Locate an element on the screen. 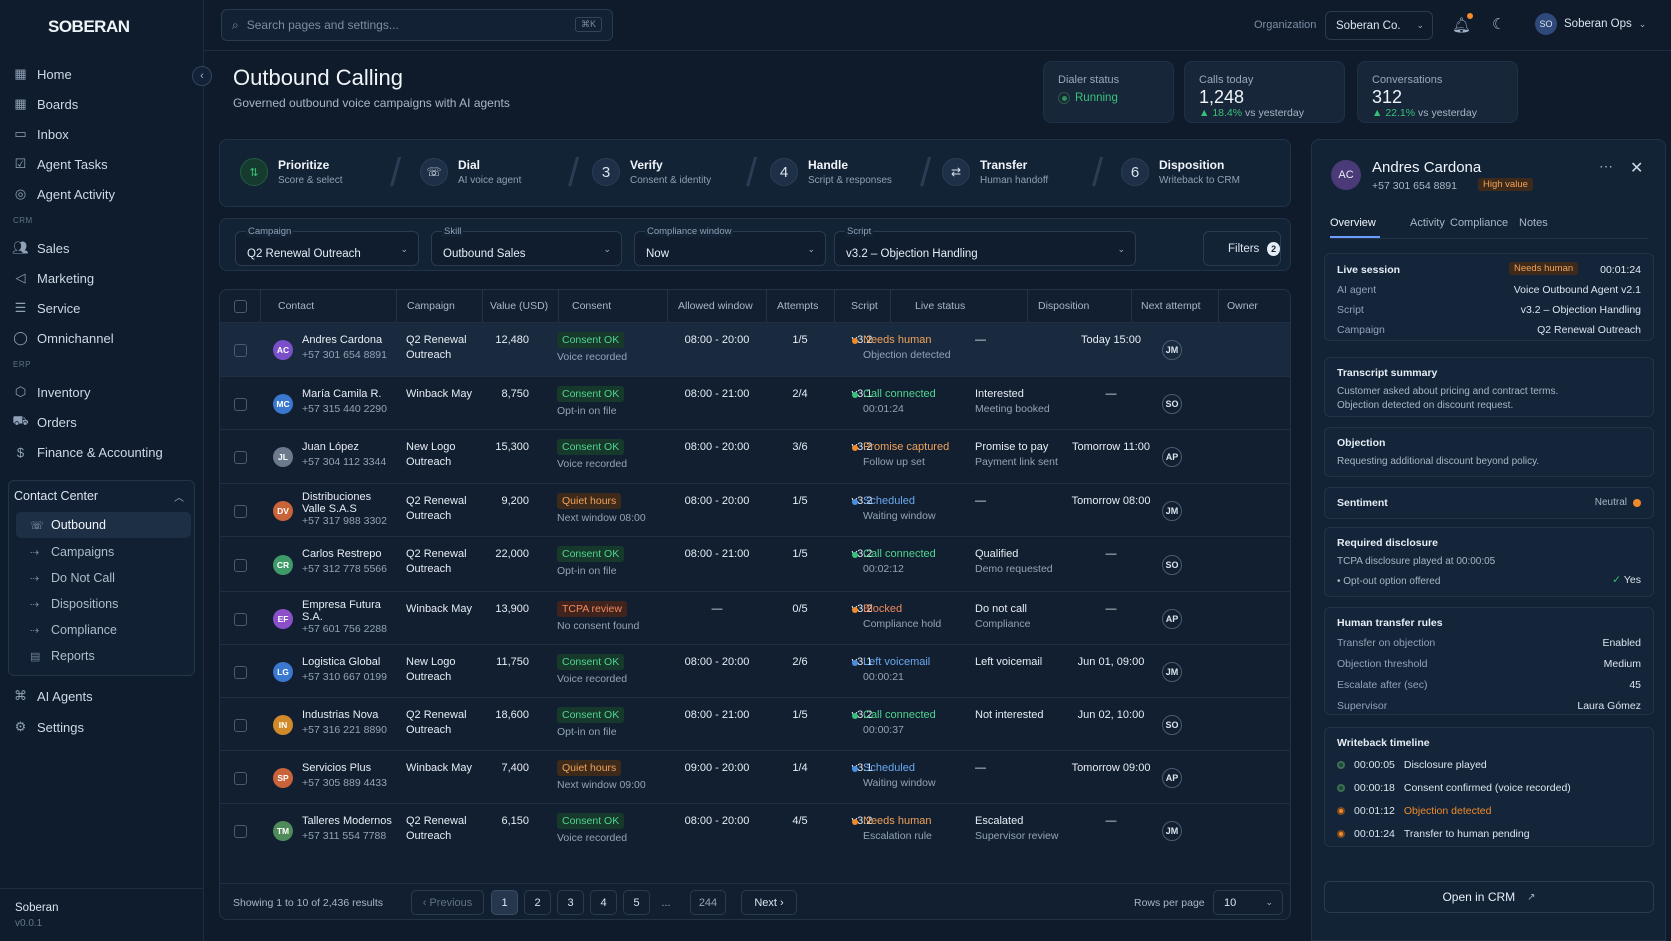 The image size is (1671, 941). page-button: 4 is located at coordinates (603, 902).